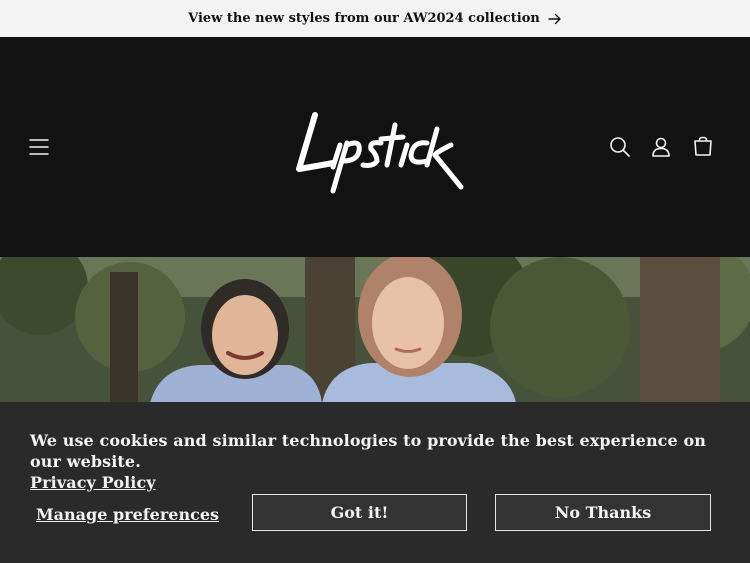  I want to click on account-icon, so click(661, 147).